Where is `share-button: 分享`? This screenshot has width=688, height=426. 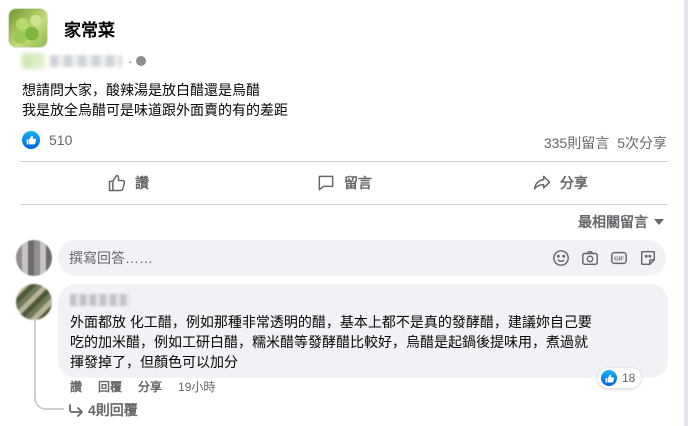 share-button: 分享 is located at coordinates (560, 183).